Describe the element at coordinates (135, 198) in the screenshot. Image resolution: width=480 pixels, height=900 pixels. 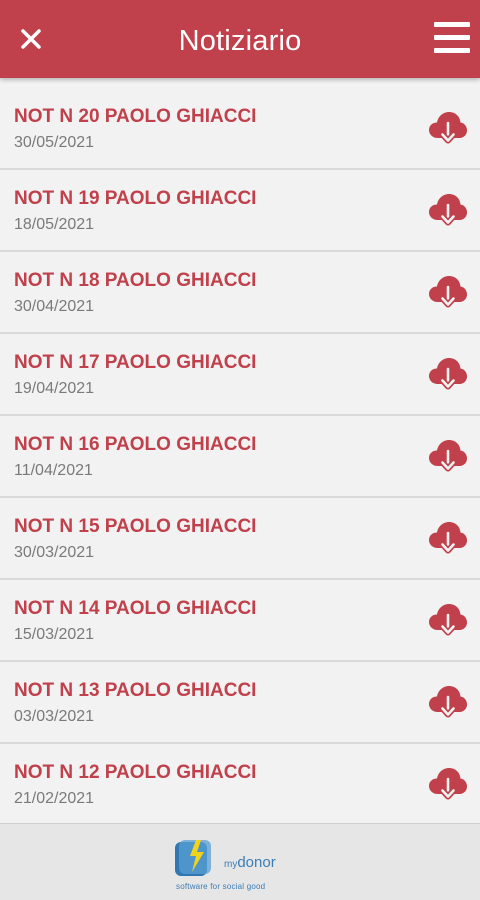
I see `item-title: NOT N 19 PAOLO GHIACCI` at that location.